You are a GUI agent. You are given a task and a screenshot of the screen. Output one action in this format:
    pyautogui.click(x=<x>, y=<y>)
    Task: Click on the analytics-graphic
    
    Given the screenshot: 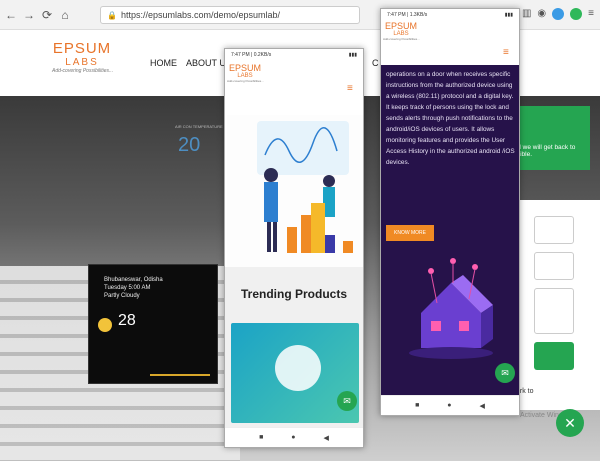 What is the action you would take?
    pyautogui.click(x=305, y=187)
    